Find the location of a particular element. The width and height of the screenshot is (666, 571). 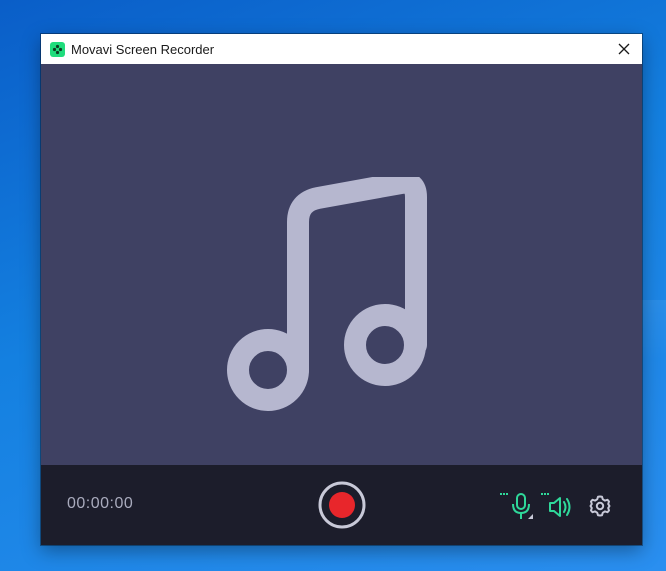

close-icon is located at coordinates (624, 49).